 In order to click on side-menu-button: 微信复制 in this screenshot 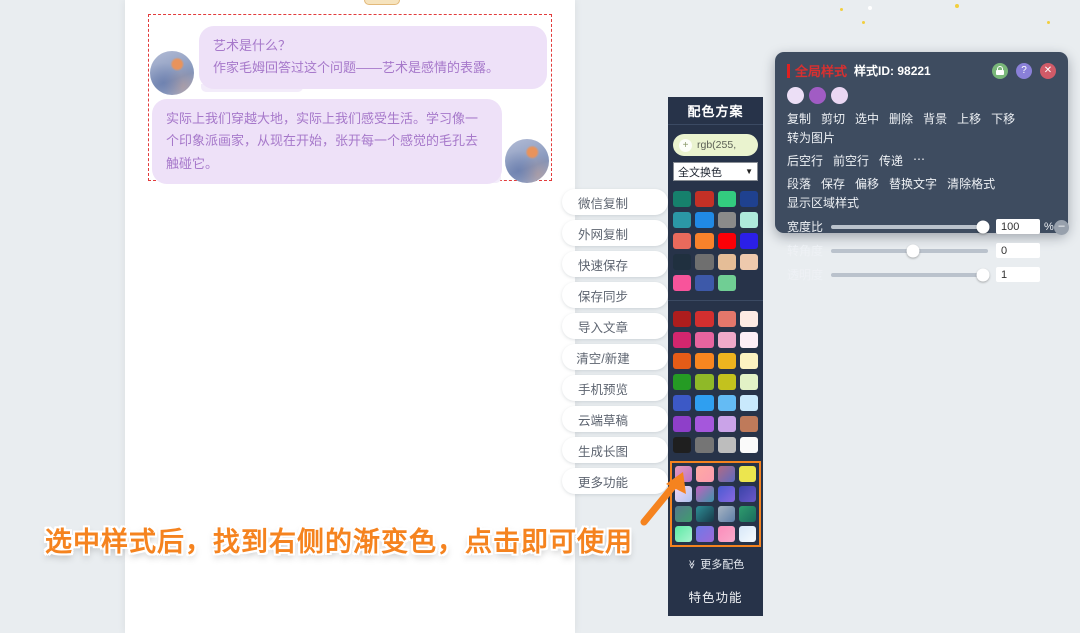, I will do `click(615, 202)`.